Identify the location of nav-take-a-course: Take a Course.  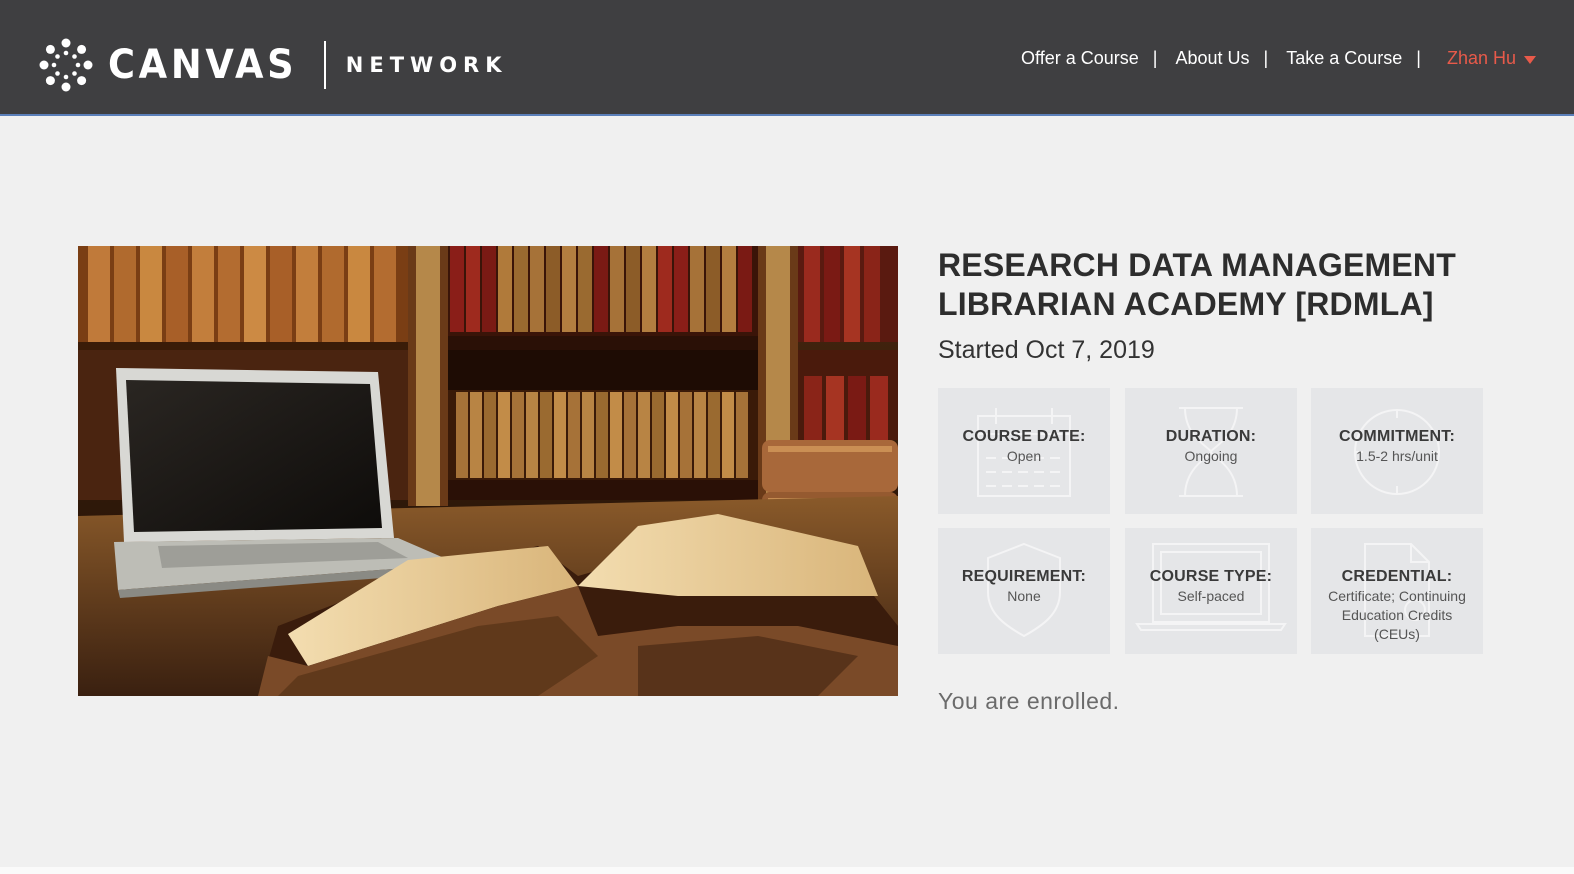
(1344, 58).